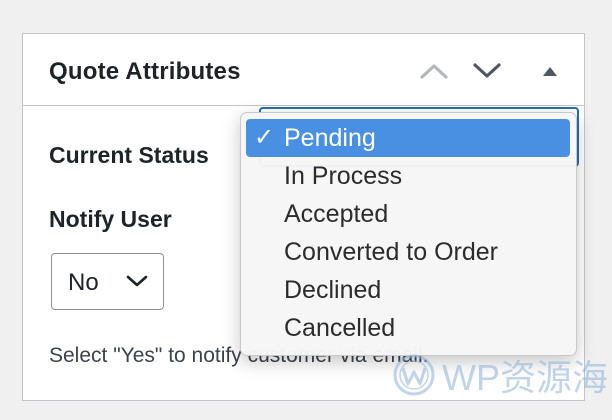  I want to click on status-option-pending: ✓ Pending, so click(408, 138).